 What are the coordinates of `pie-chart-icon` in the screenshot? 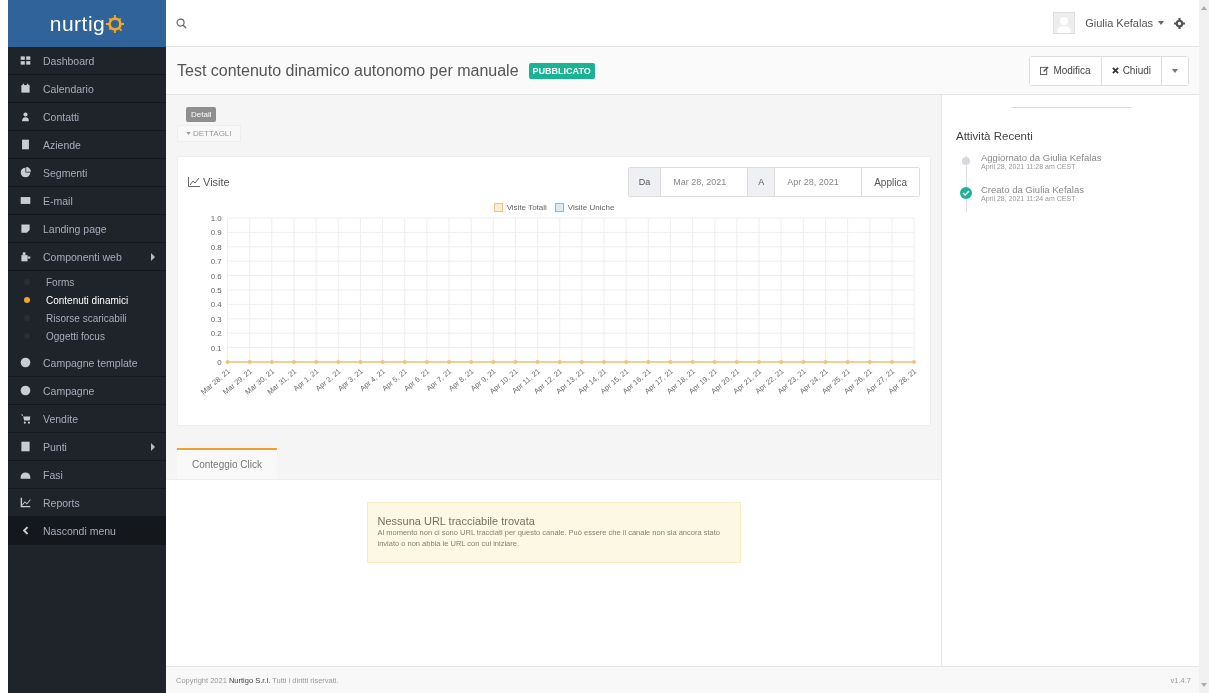 It's located at (25, 172).